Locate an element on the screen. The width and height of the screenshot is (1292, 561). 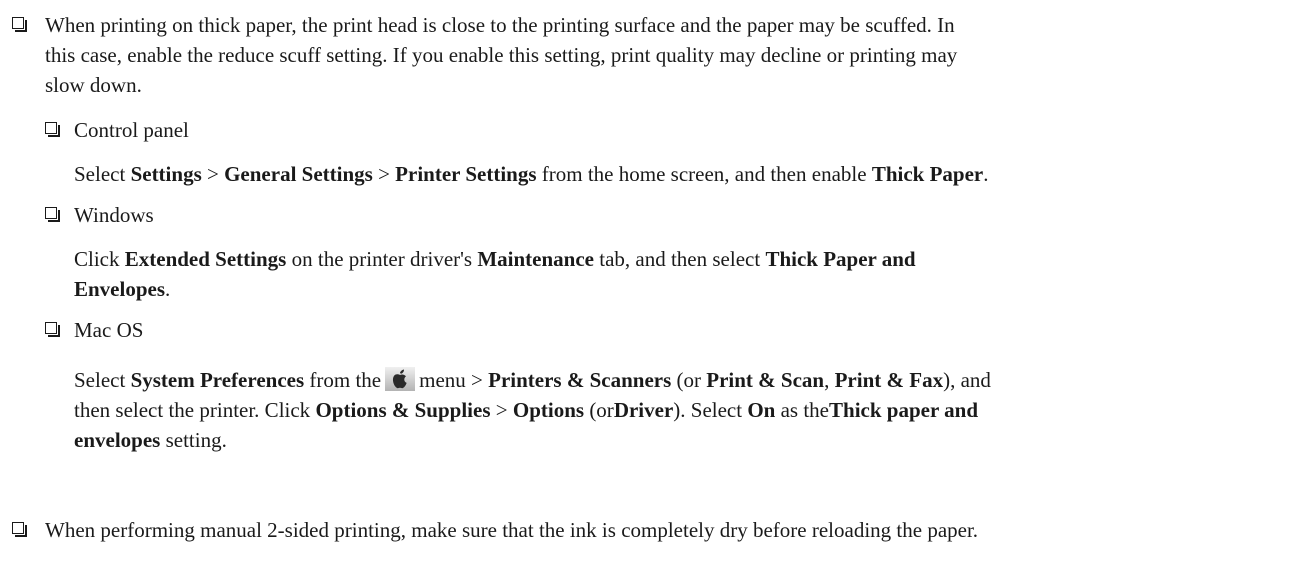
menu-system-preferences: System Preferences is located at coordinates (217, 380).